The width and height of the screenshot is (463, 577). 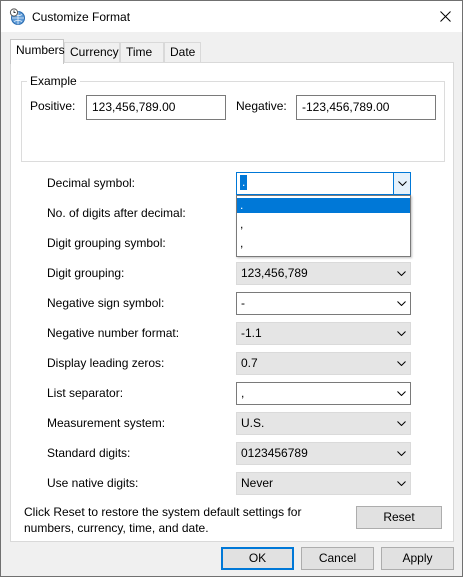 What do you see at coordinates (113, 333) in the screenshot?
I see `negative-number-format-label: Negative number format:` at bounding box center [113, 333].